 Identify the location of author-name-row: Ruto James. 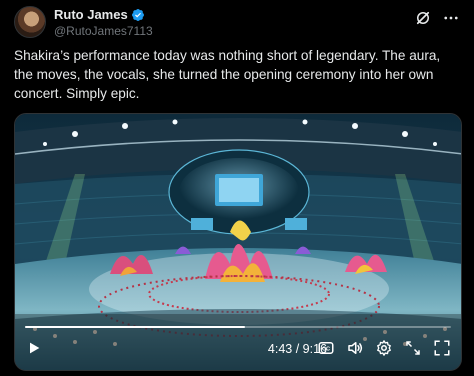
(99, 14).